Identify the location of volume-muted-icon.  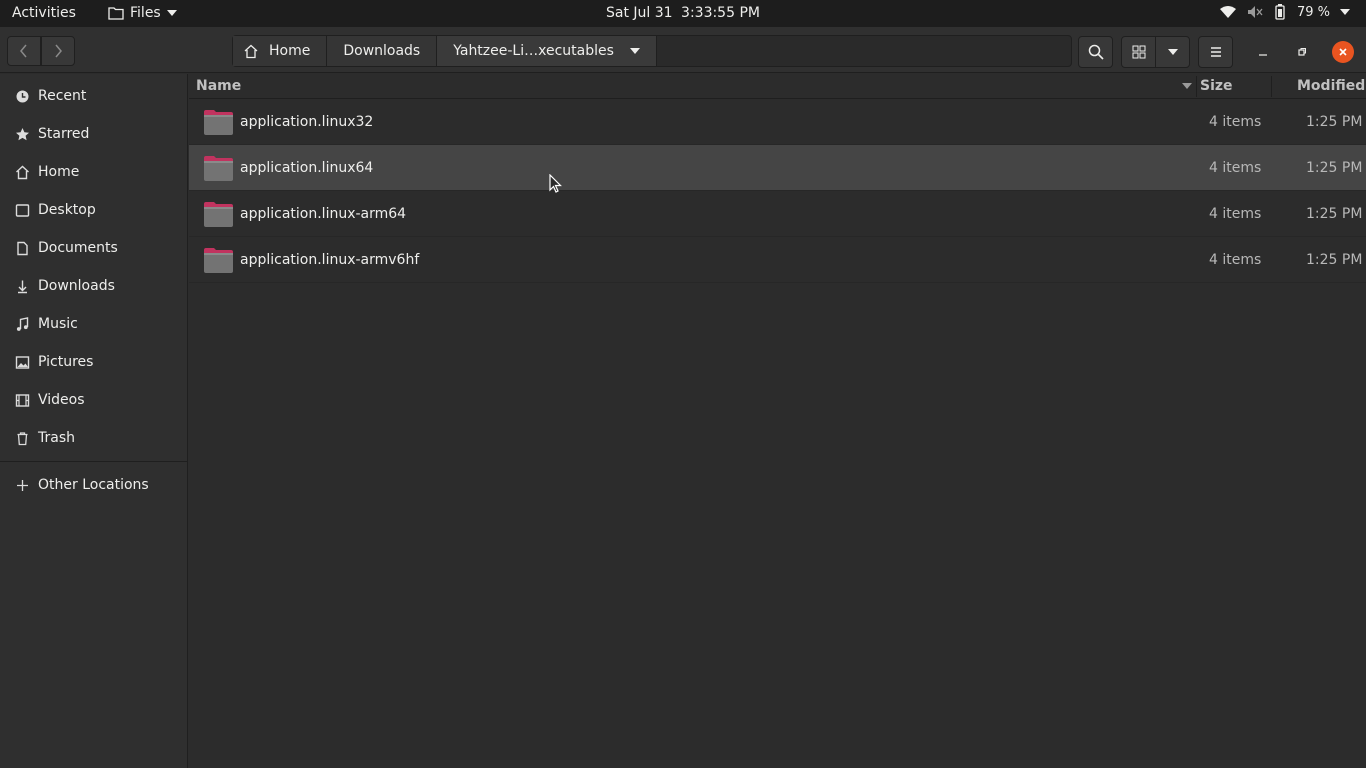
(1255, 12).